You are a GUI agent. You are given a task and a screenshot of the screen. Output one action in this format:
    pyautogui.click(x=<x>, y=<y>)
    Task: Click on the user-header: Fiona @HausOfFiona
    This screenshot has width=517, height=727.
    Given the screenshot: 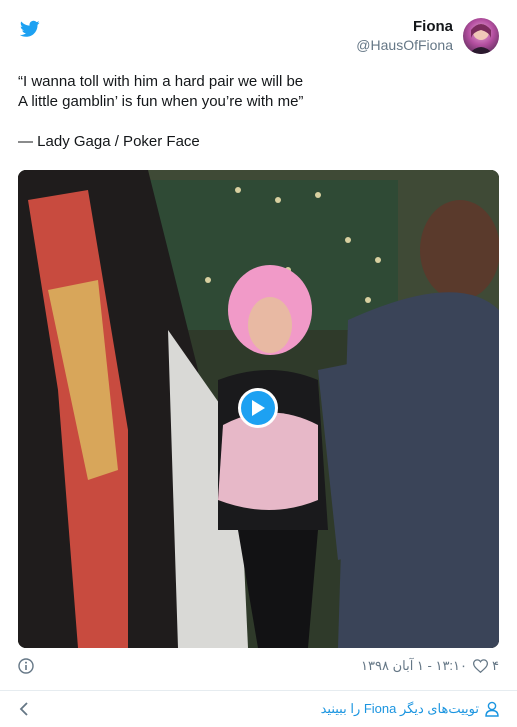 What is the action you would take?
    pyautogui.click(x=427, y=36)
    